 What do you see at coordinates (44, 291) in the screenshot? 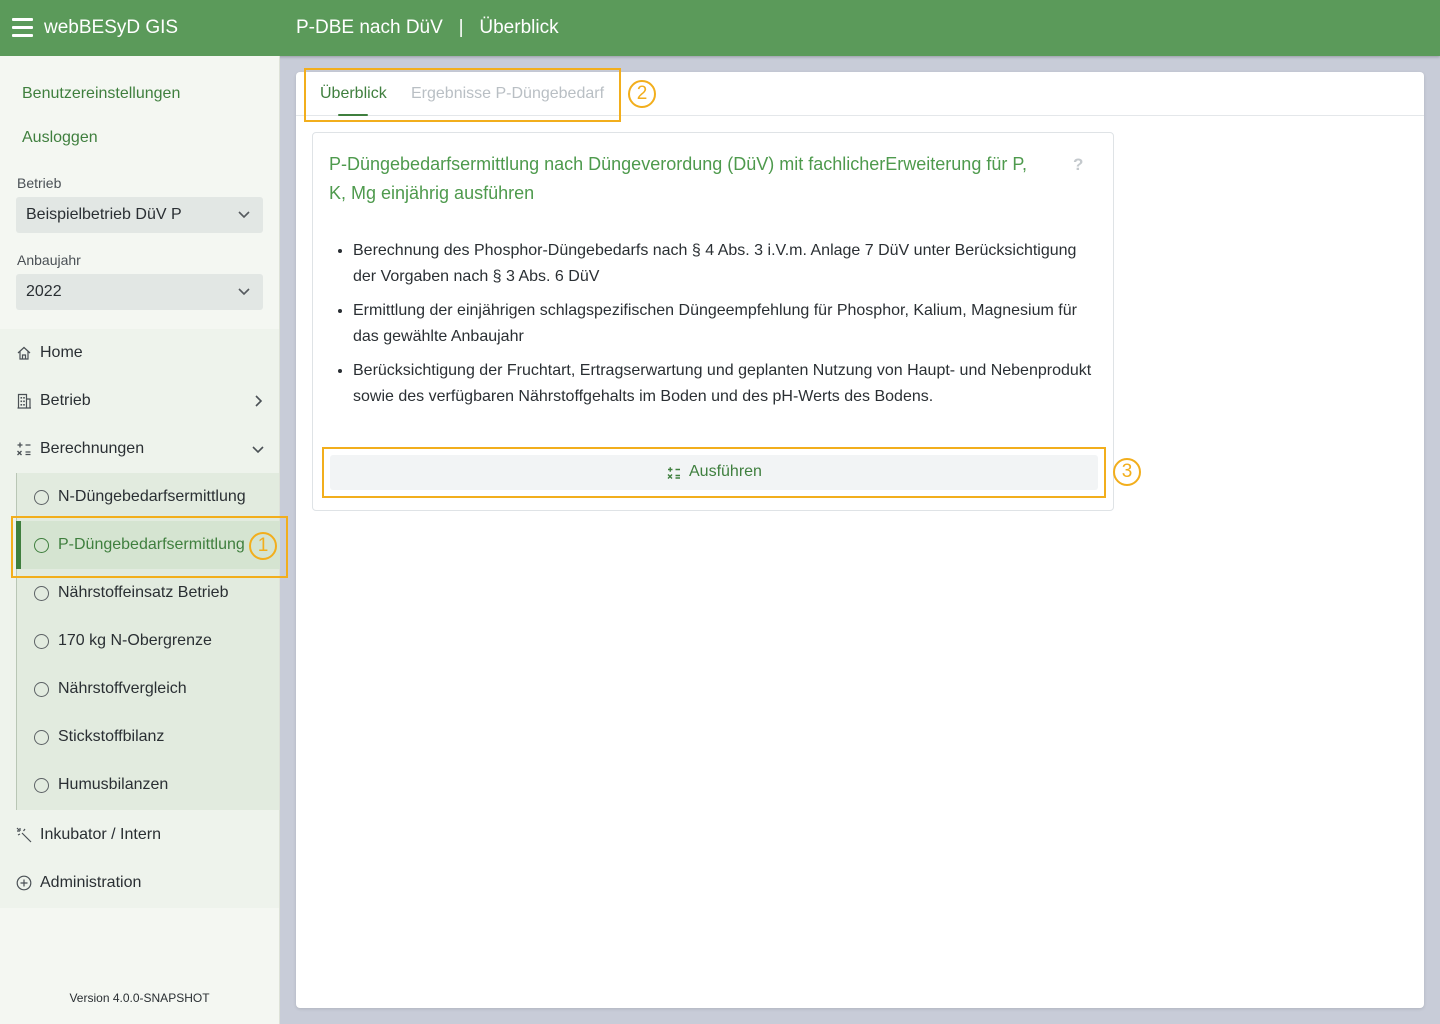
I see `anbaujahr-select-value: 2022` at bounding box center [44, 291].